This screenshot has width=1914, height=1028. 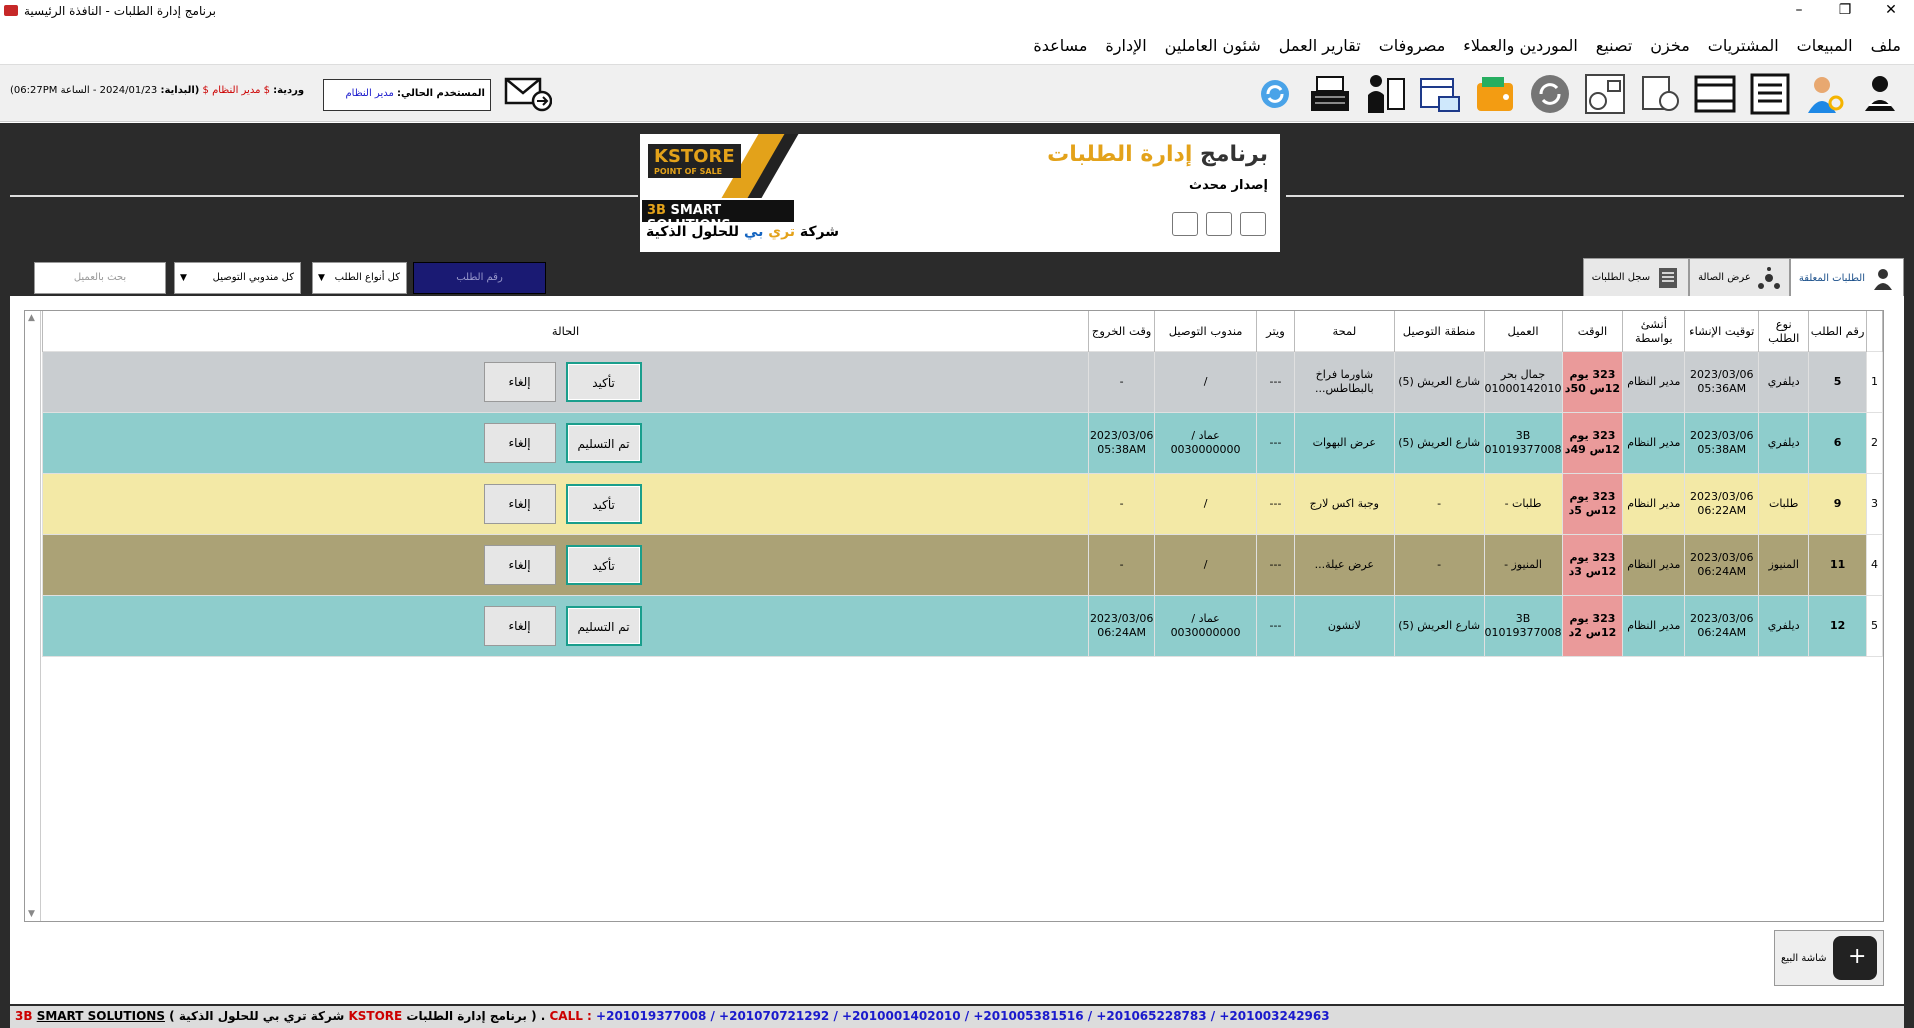 I want to click on kstore-text: KSTORE, so click(x=694, y=156).